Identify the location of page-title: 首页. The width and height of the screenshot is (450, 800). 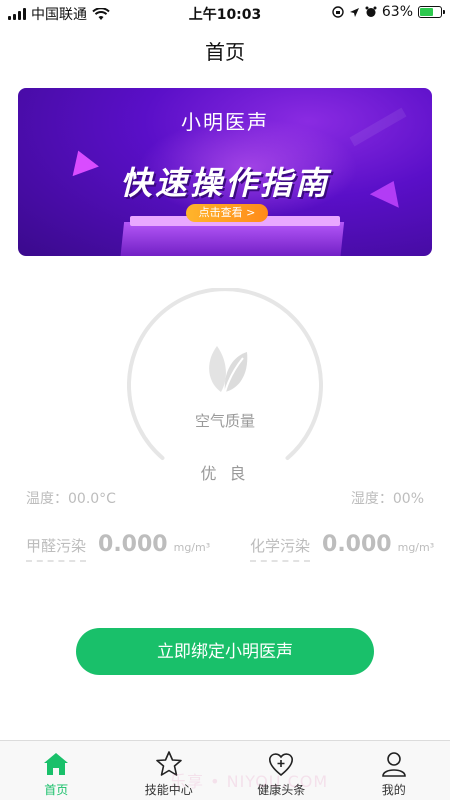
(225, 52).